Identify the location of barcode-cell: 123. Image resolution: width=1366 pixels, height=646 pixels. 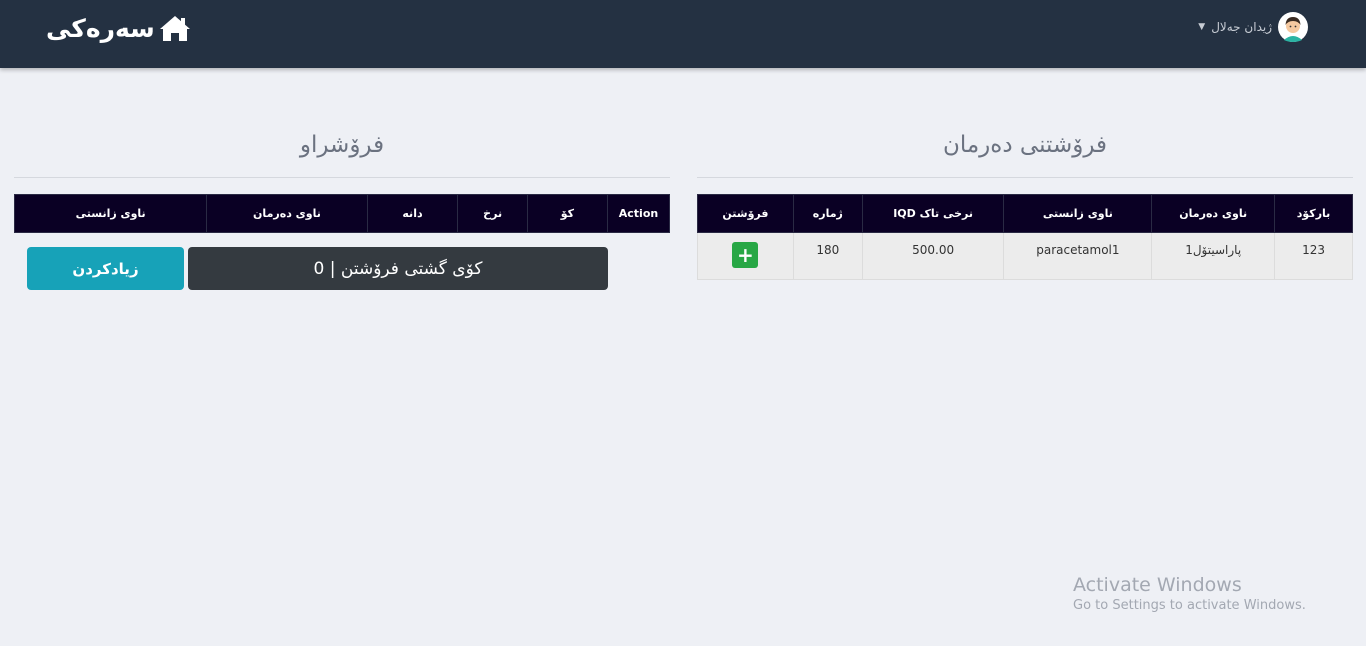
(1313, 256).